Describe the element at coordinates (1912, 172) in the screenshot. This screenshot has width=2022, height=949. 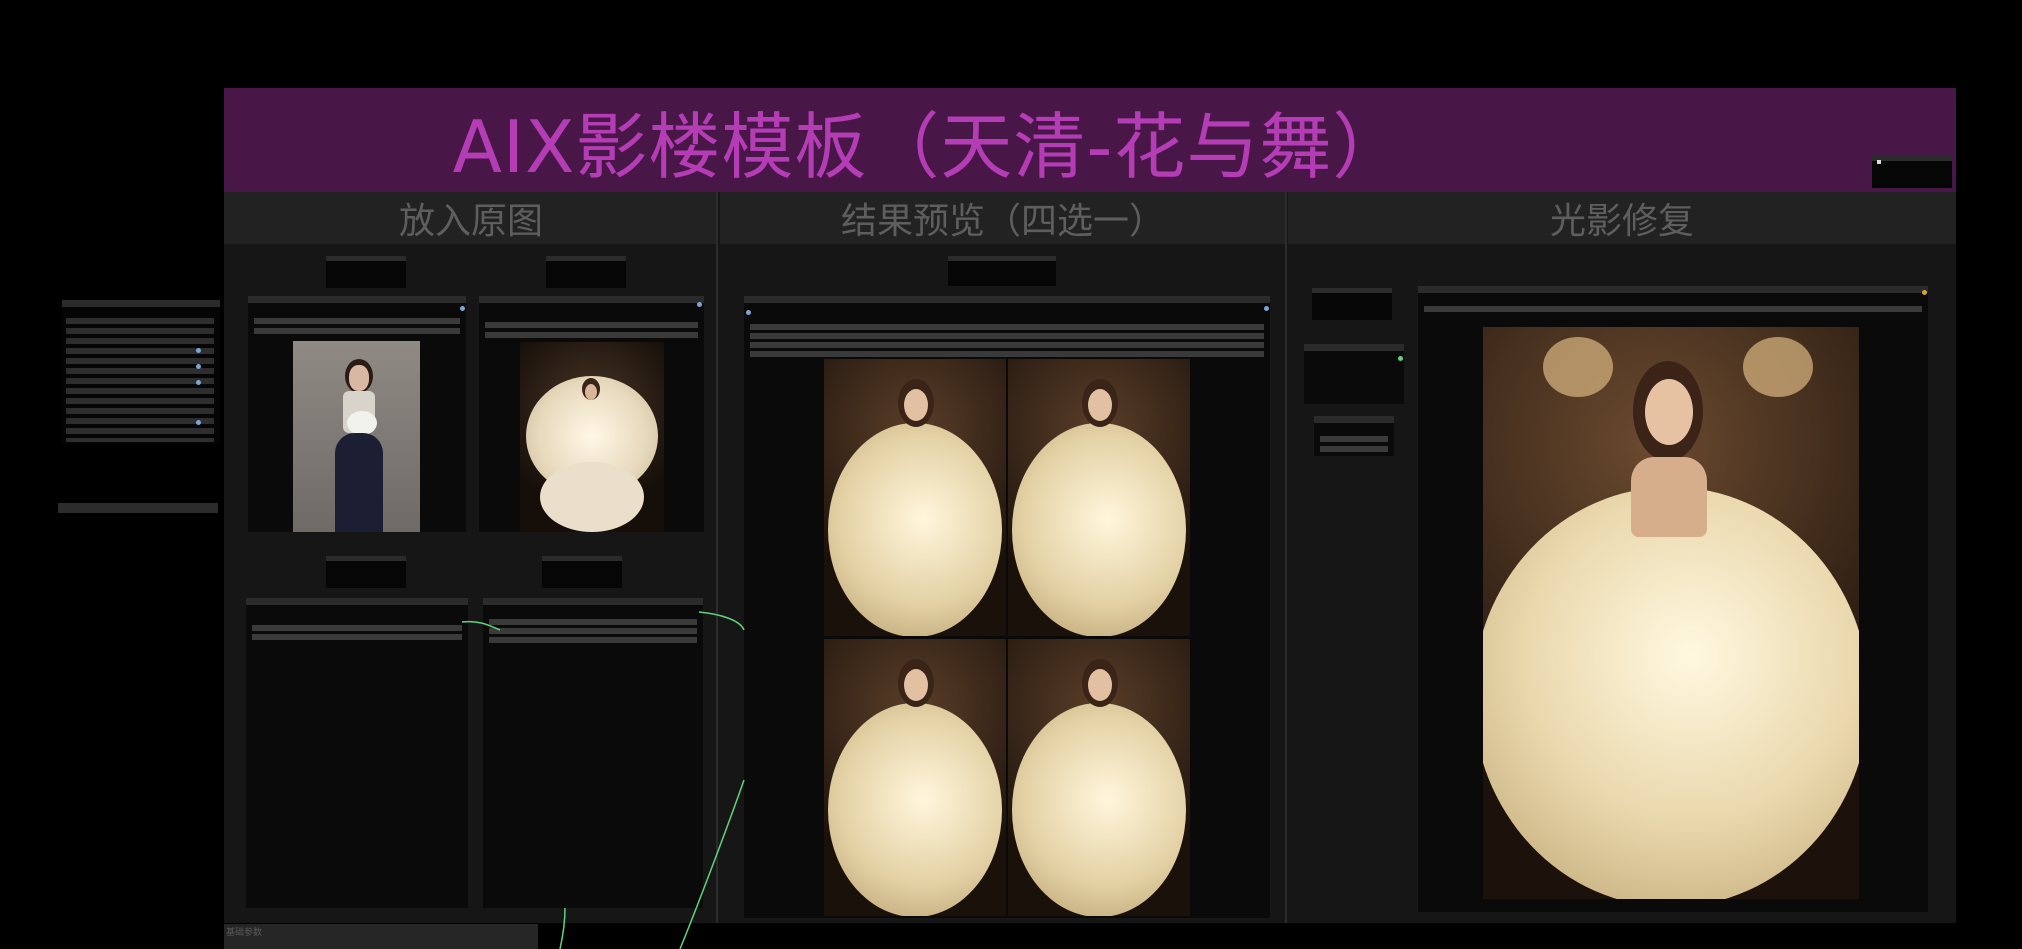
I see `title-bar-node` at that location.